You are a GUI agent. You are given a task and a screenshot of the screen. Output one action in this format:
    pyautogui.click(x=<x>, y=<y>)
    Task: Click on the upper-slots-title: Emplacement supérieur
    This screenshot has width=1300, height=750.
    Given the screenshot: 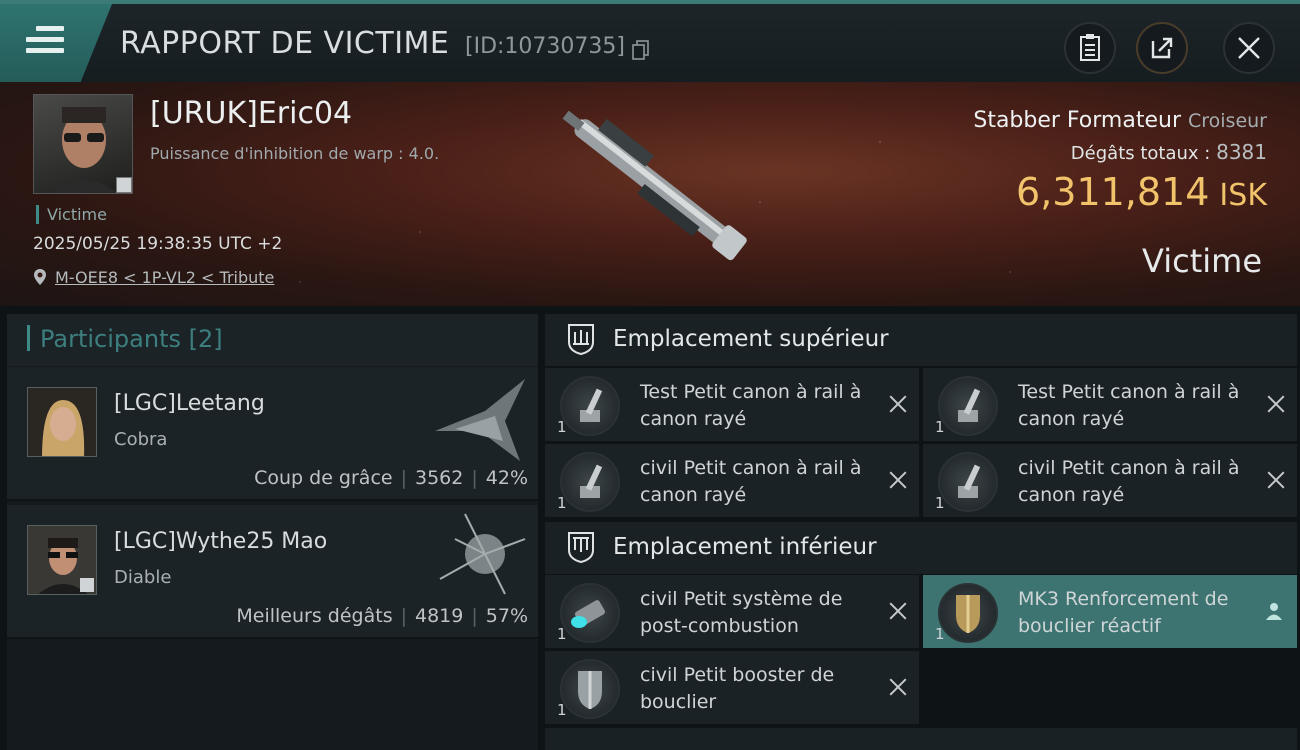 What is the action you would take?
    pyautogui.click(x=751, y=339)
    